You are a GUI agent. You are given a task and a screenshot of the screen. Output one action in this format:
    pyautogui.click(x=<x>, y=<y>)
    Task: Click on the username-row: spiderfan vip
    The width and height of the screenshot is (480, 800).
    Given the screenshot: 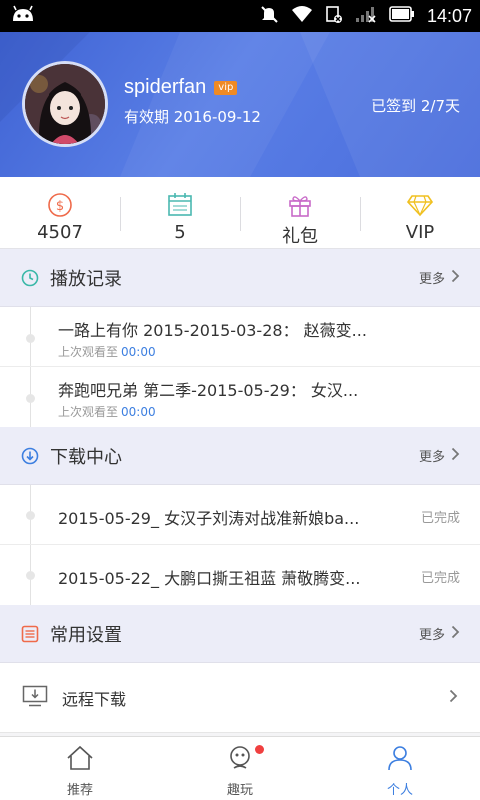 What is the action you would take?
    pyautogui.click(x=181, y=87)
    